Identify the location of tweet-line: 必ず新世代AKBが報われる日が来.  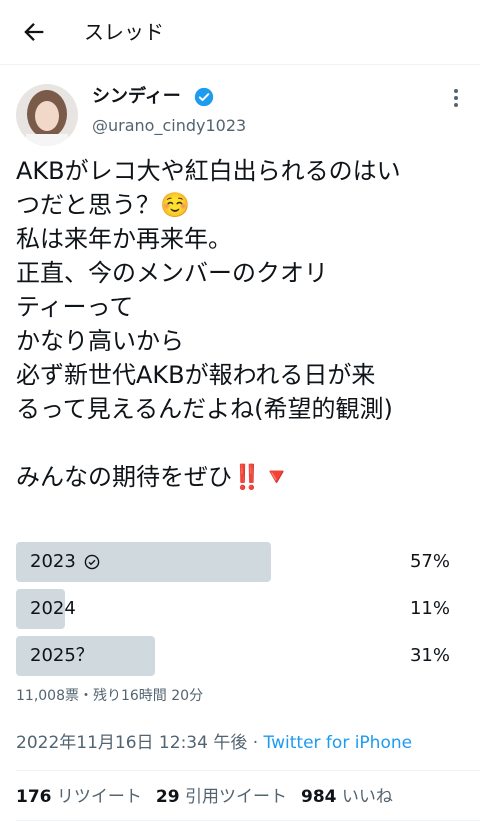
(196, 375).